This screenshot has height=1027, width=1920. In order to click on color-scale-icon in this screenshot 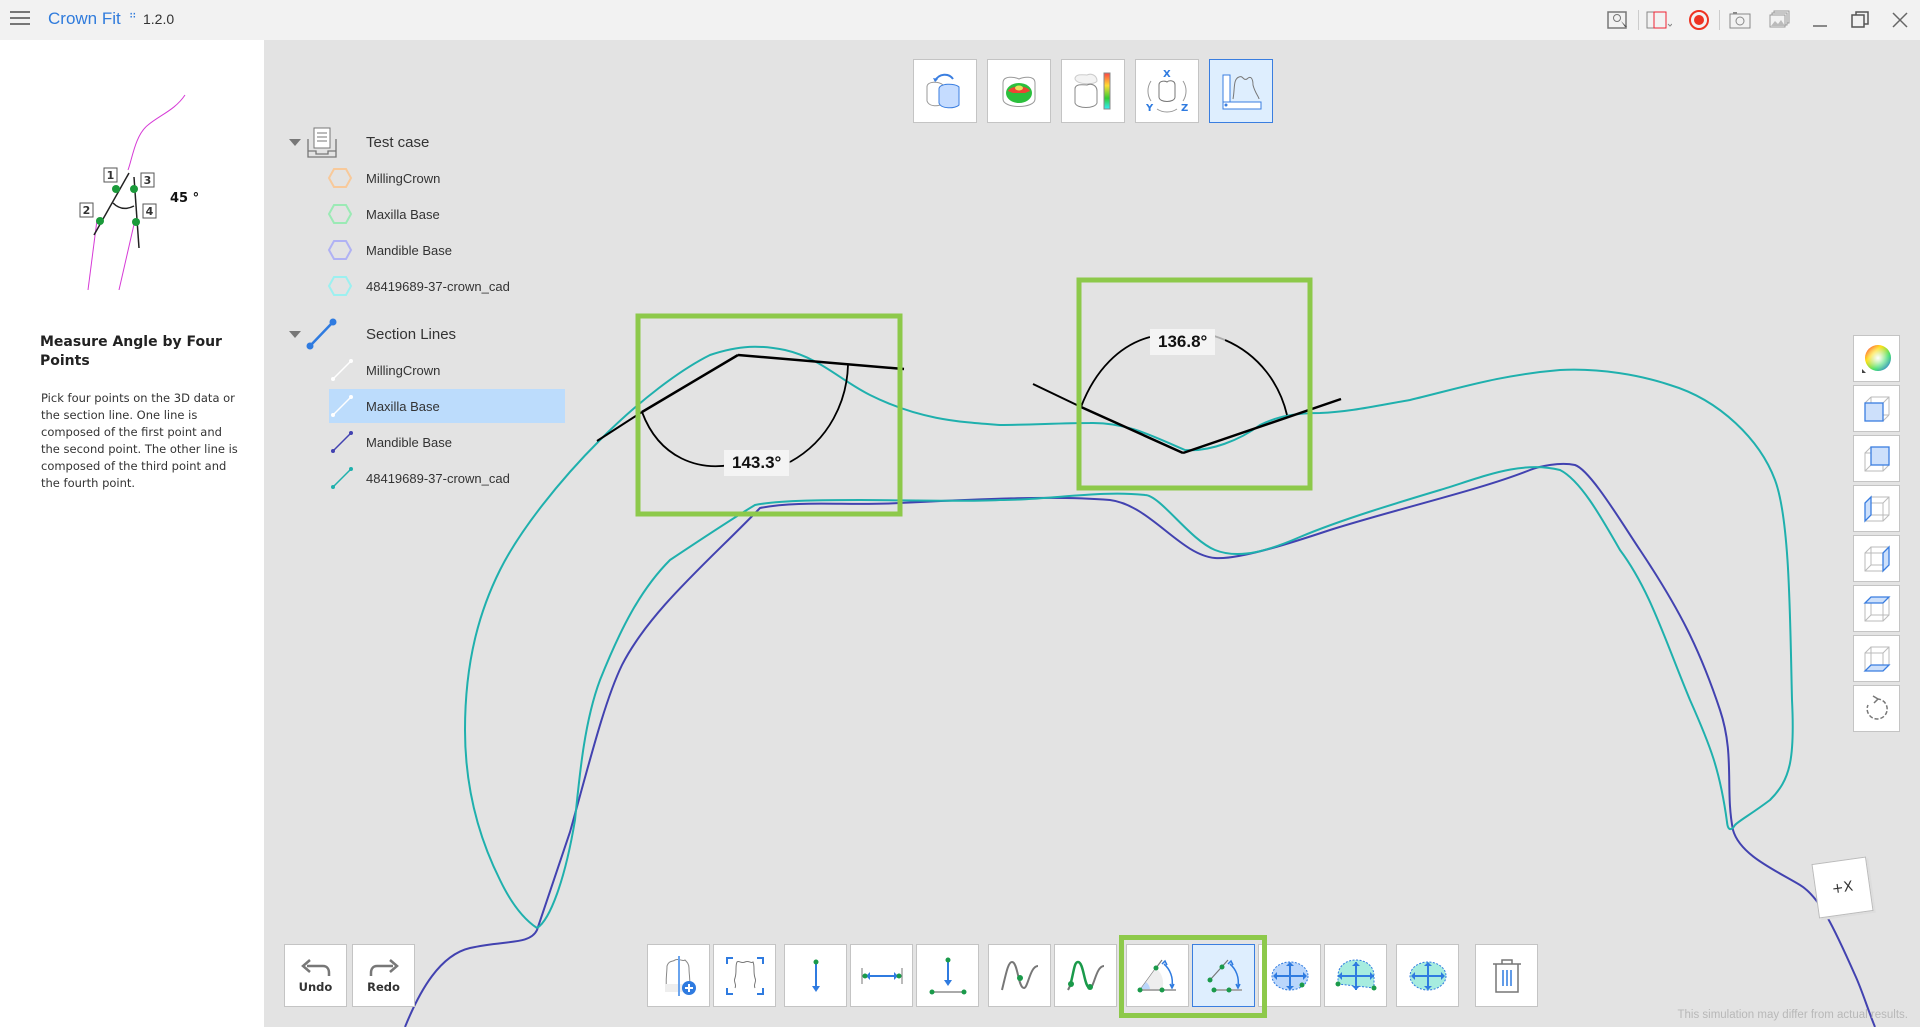, I will do `click(1092, 91)`.